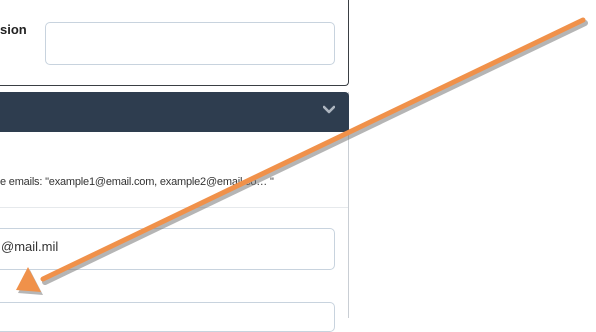 The width and height of the screenshot is (596, 332). I want to click on divider, so click(174, 207).